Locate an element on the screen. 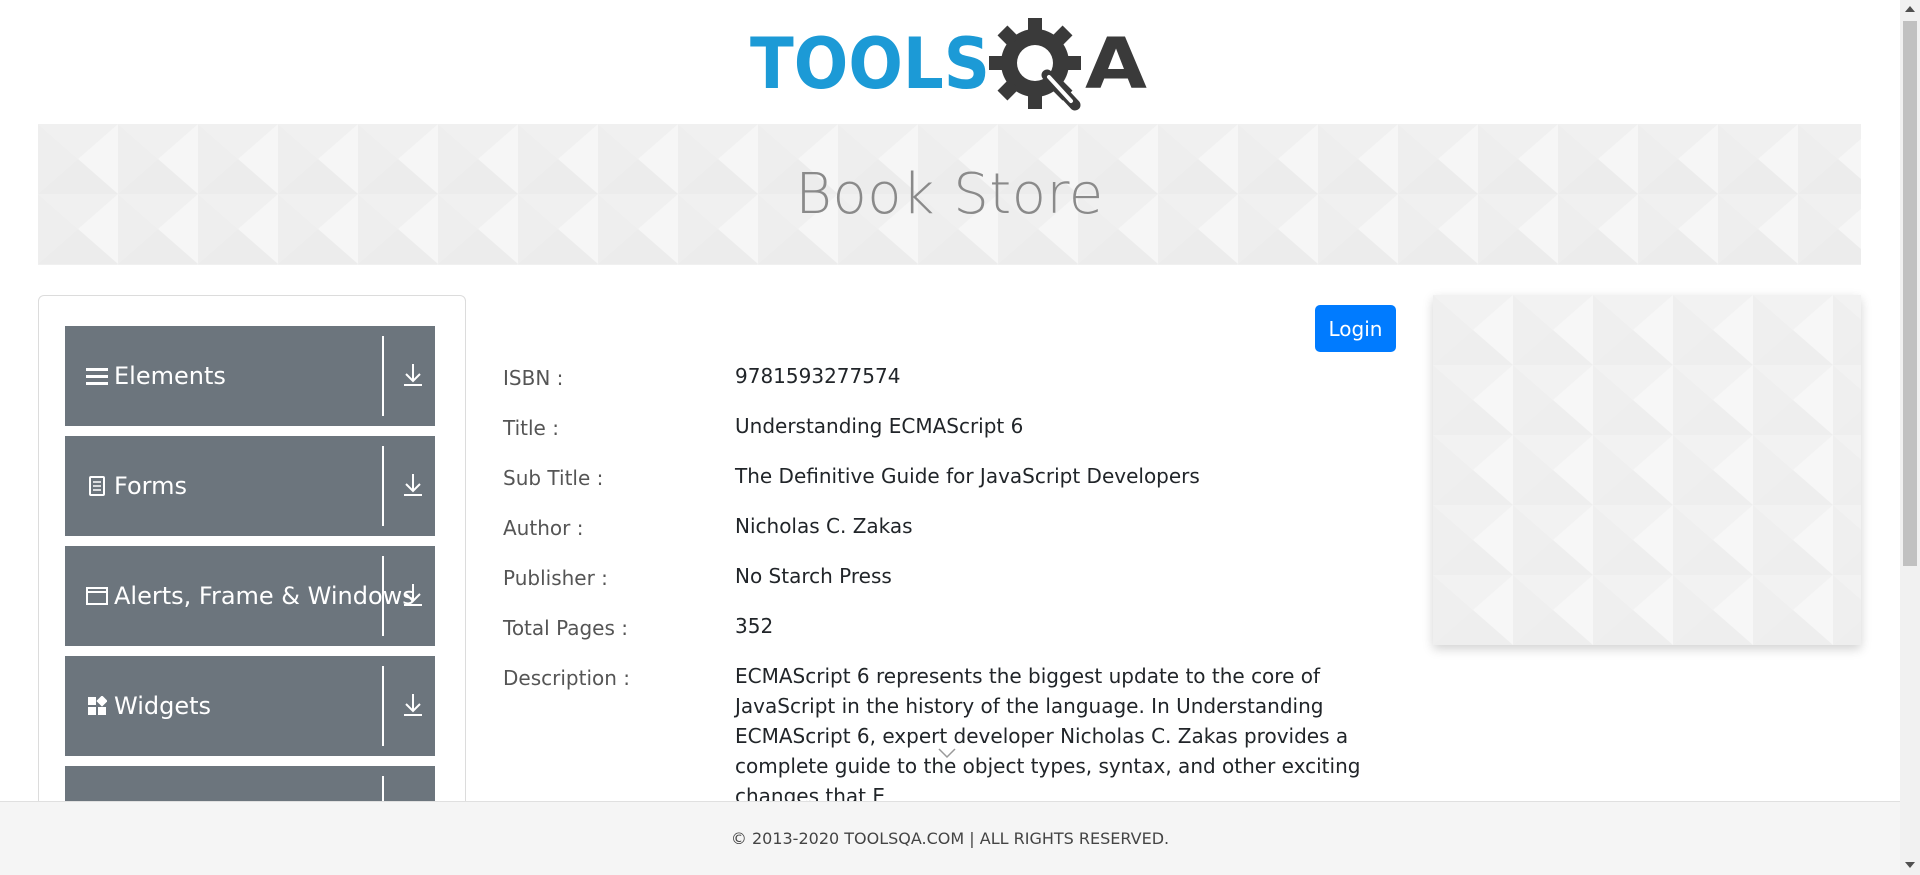 This screenshot has width=1920, height=875. document-icon is located at coordinates (97, 486).